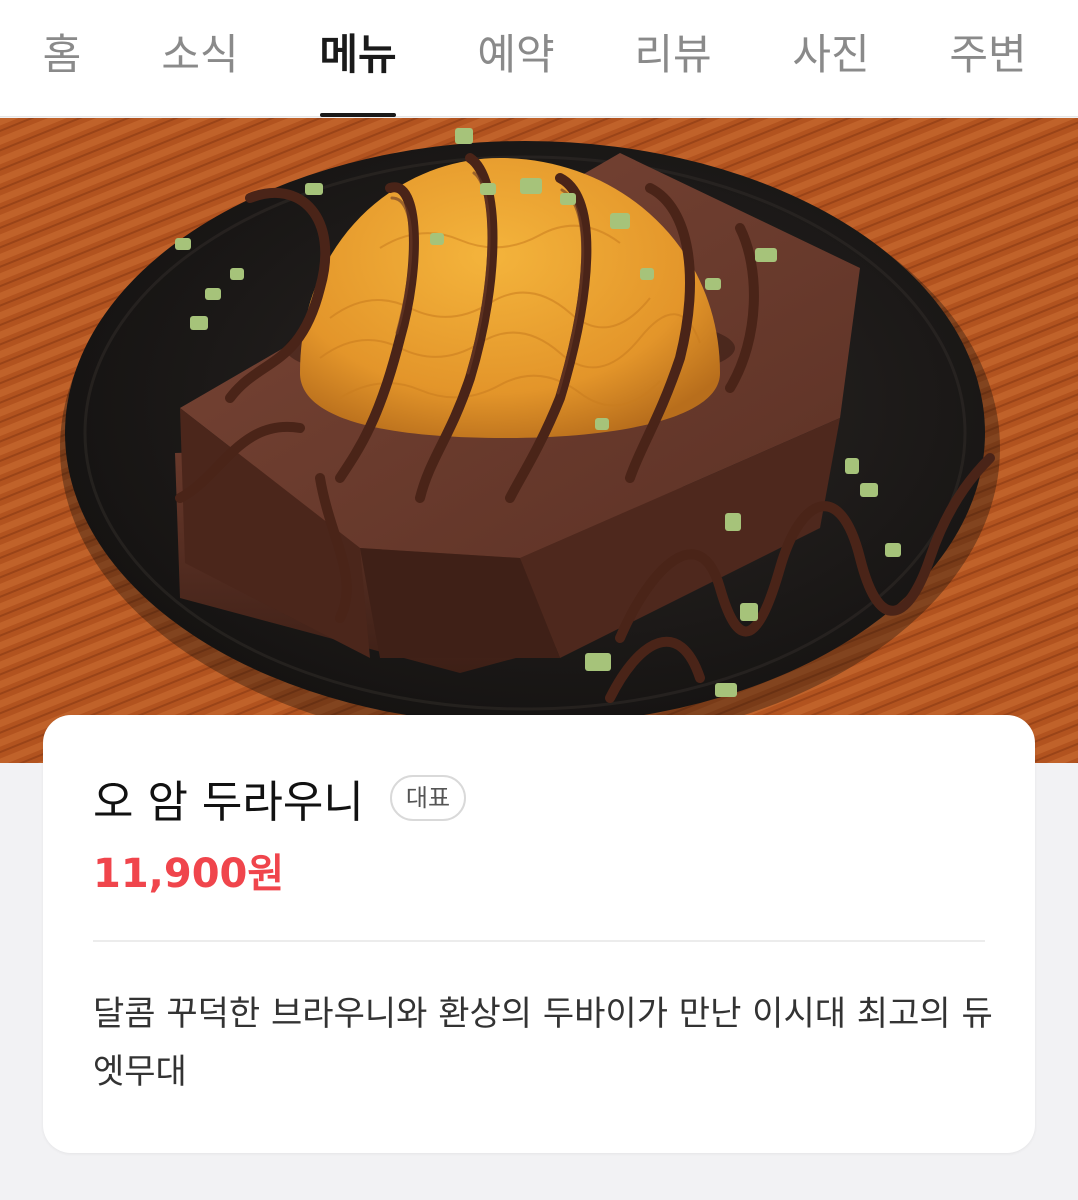  What do you see at coordinates (988, 58) in the screenshot?
I see `tab-nearby: 주변` at bounding box center [988, 58].